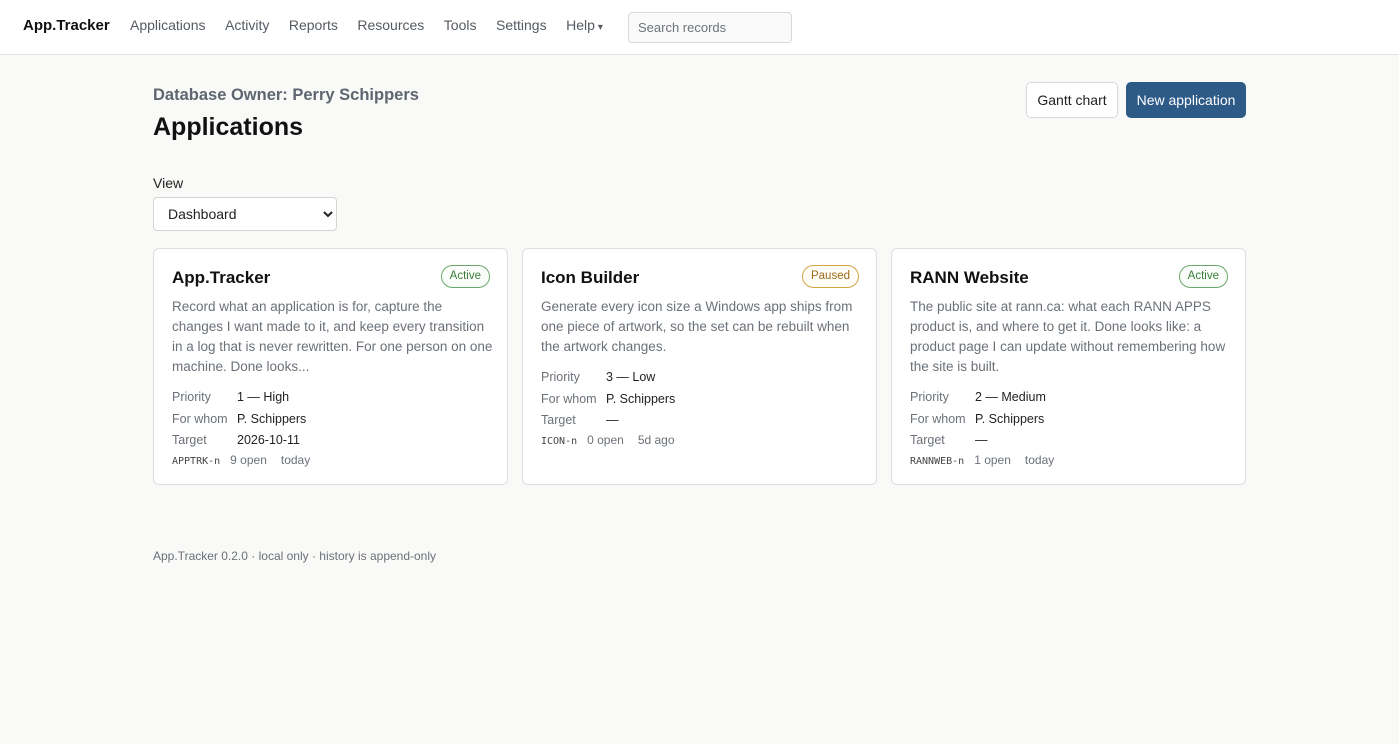 The height and width of the screenshot is (744, 1399). What do you see at coordinates (1010, 397) in the screenshot?
I see `priority-value: 2 — Medium` at bounding box center [1010, 397].